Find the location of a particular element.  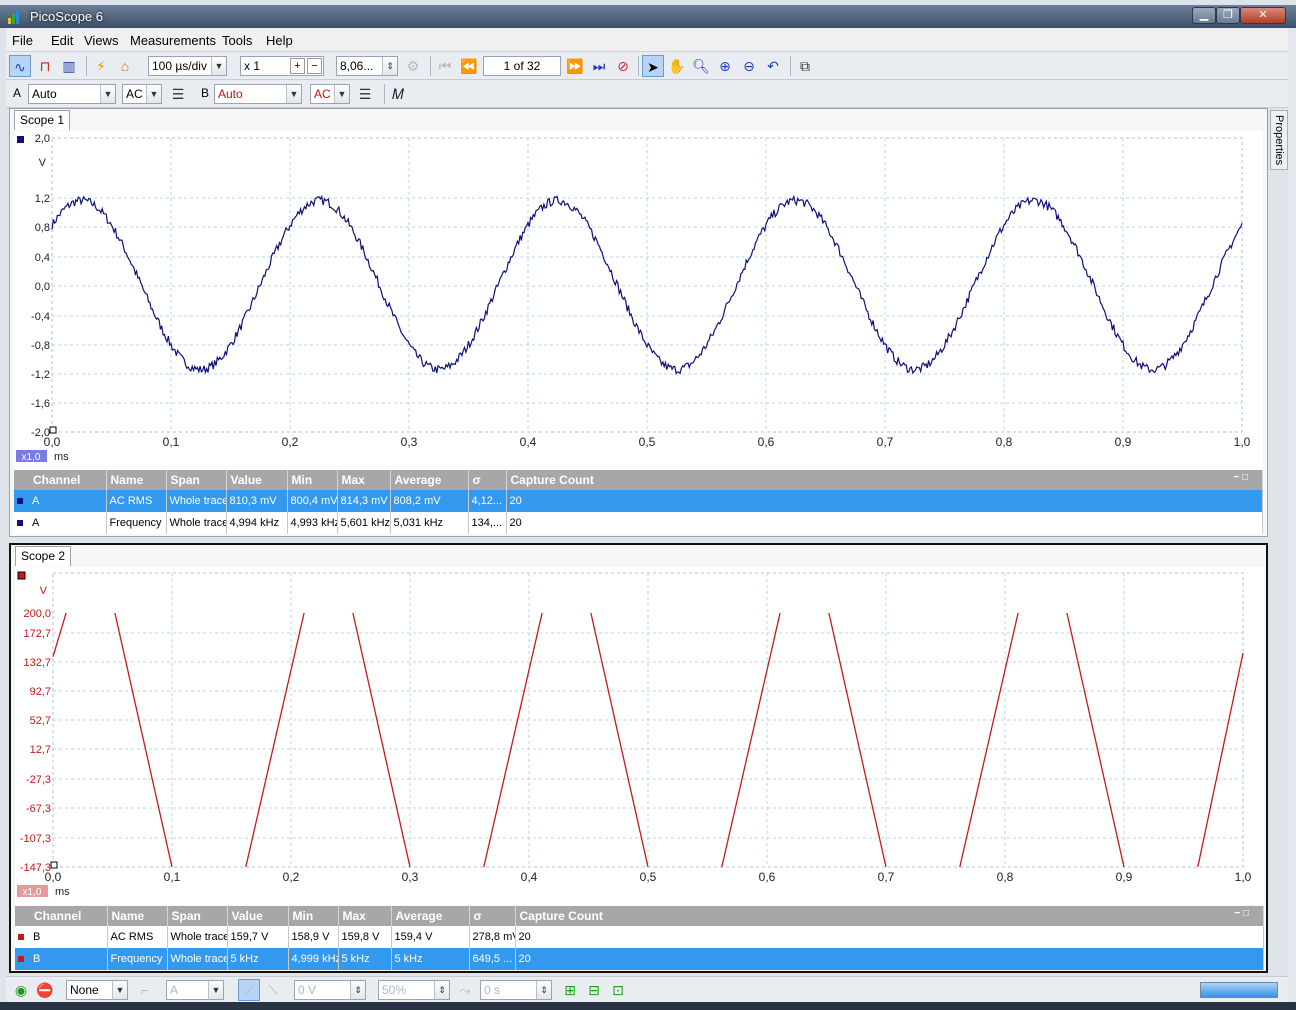

last-buffer-icon: ⏭ is located at coordinates (599, 66).